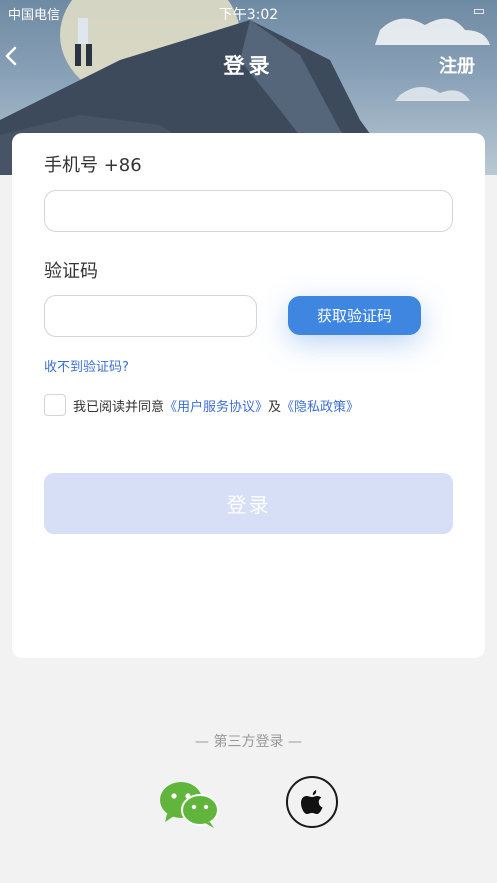 The height and width of the screenshot is (883, 497). Describe the element at coordinates (119, 407) in the screenshot. I see `agree-text: 我已阅读并同意` at that location.